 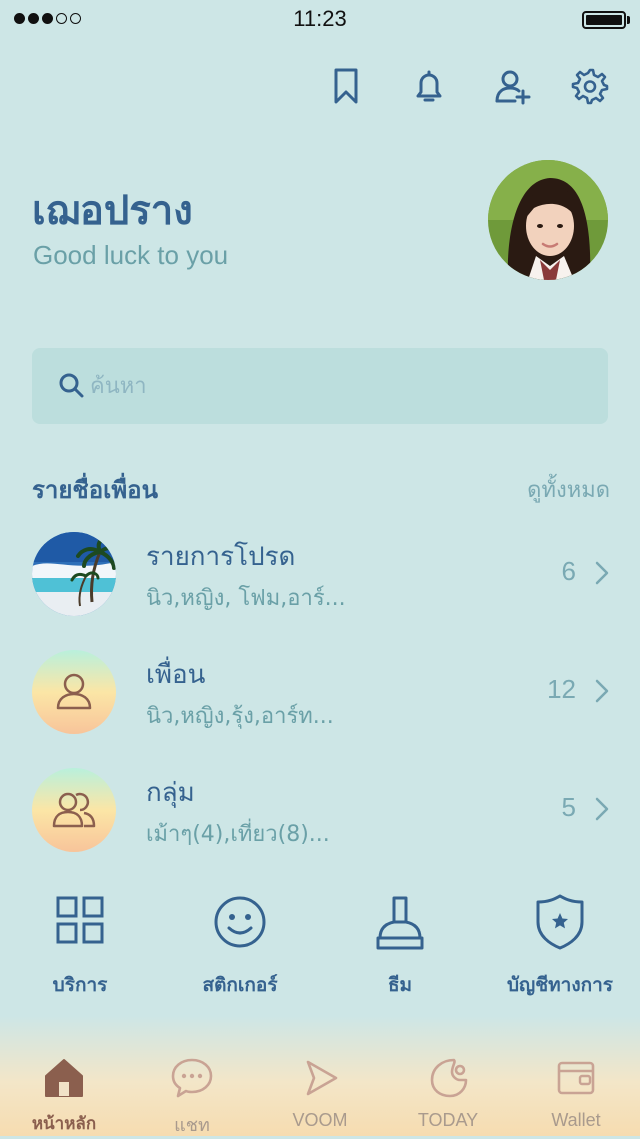 What do you see at coordinates (170, 793) in the screenshot?
I see `list-item-title: กลุ่ม` at bounding box center [170, 793].